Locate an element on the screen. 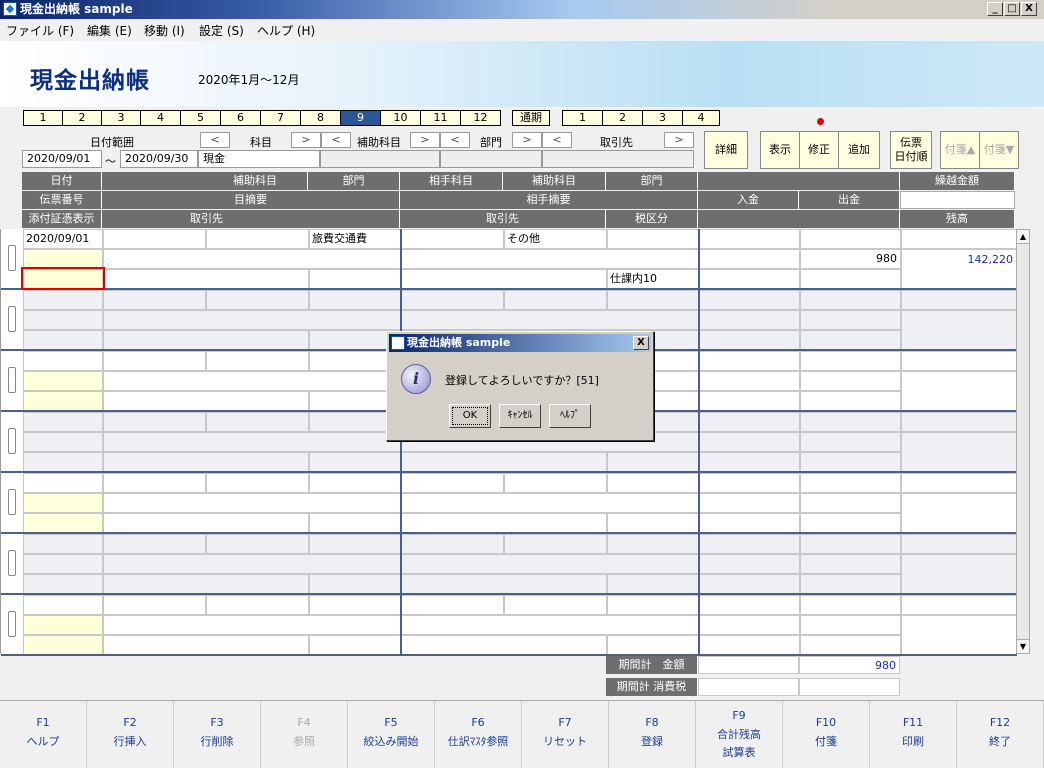 Image resolution: width=1044 pixels, height=768 pixels. tax-category-cell is located at coordinates (653, 462).